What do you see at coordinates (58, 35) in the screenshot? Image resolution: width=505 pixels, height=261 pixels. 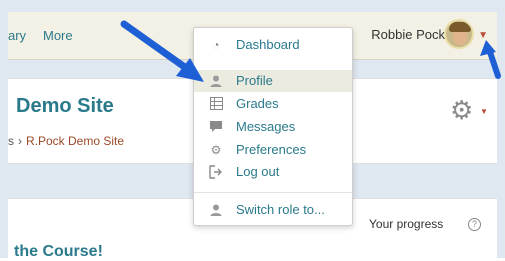 I see `nav-link-more: More` at bounding box center [58, 35].